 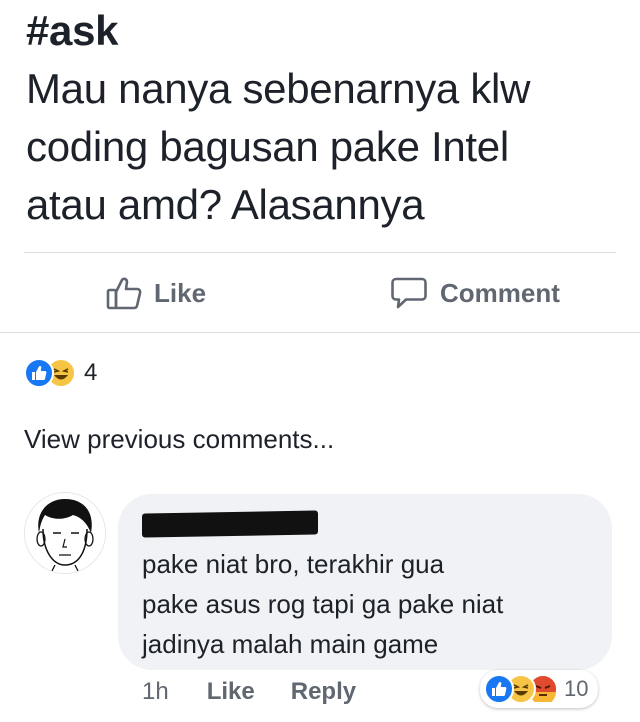 I want to click on redacted-author-name, so click(x=230, y=524).